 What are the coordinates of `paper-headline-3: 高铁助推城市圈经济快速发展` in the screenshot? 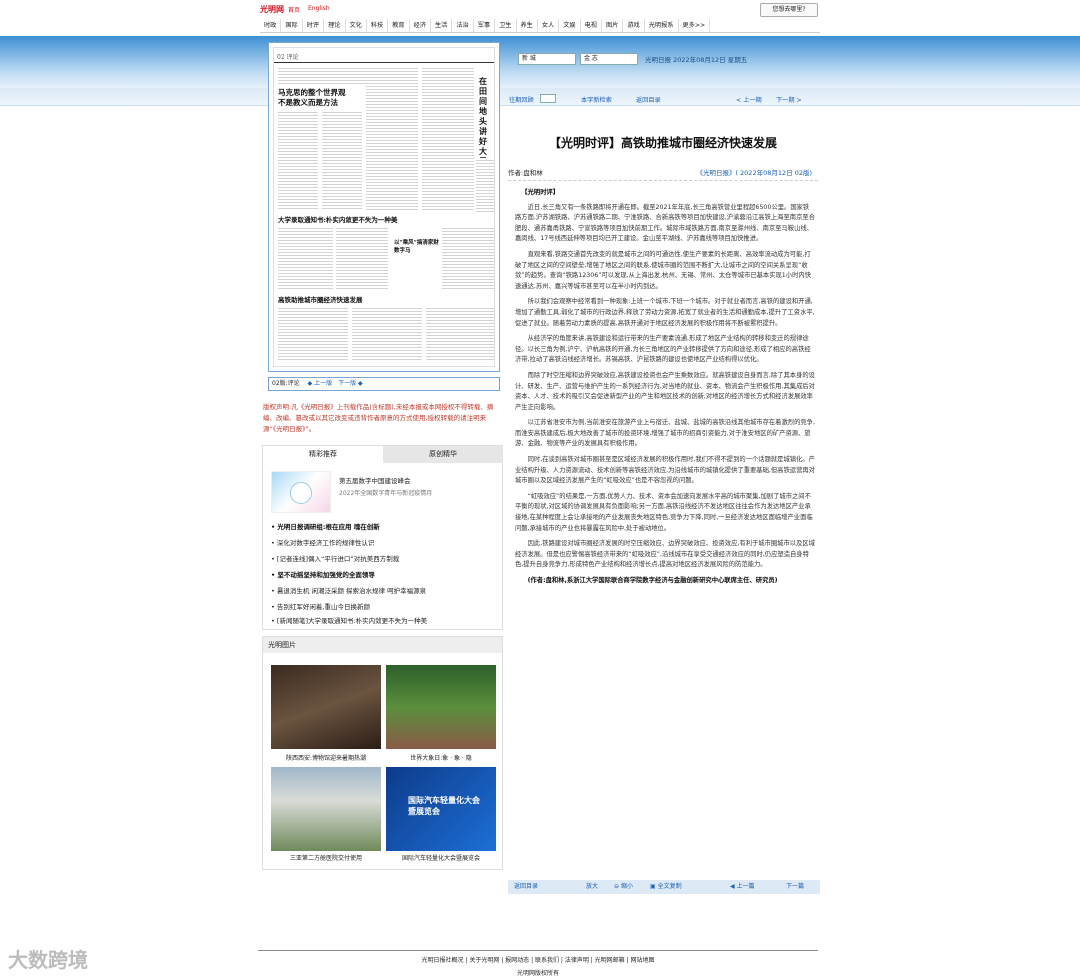 It's located at (353, 299).